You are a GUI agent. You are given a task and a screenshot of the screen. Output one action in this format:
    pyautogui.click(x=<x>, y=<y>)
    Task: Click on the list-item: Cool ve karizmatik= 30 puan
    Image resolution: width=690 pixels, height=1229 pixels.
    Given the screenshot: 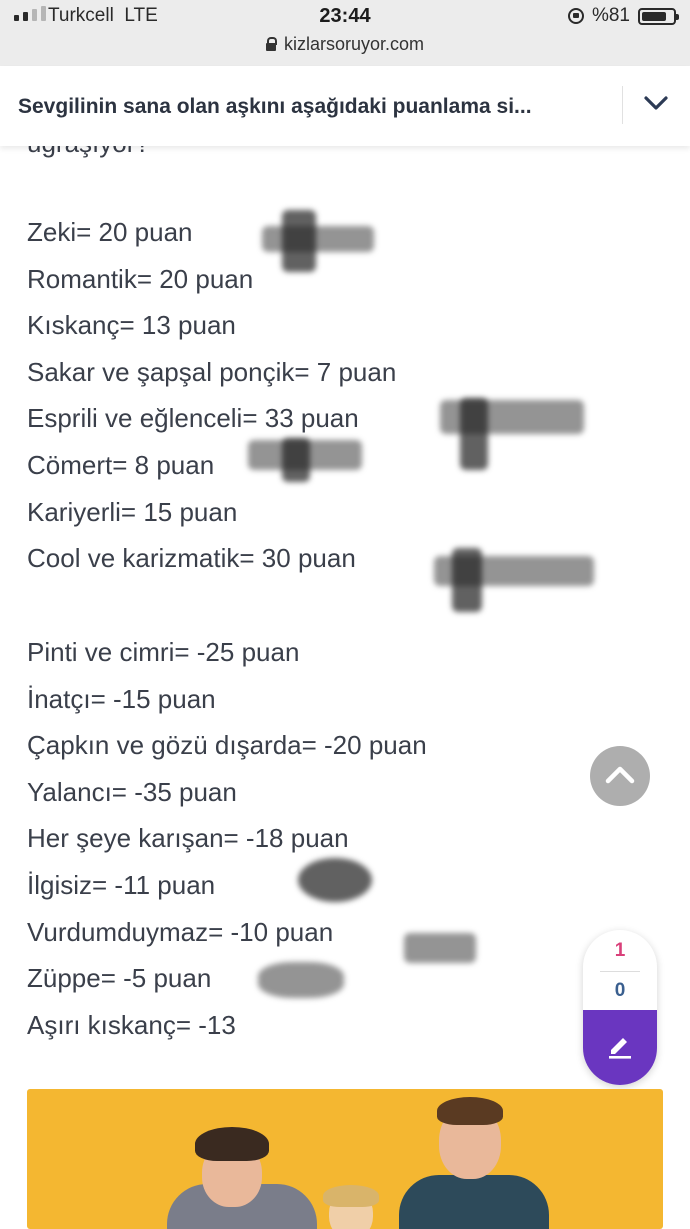 What is the action you would take?
    pyautogui.click(x=191, y=558)
    